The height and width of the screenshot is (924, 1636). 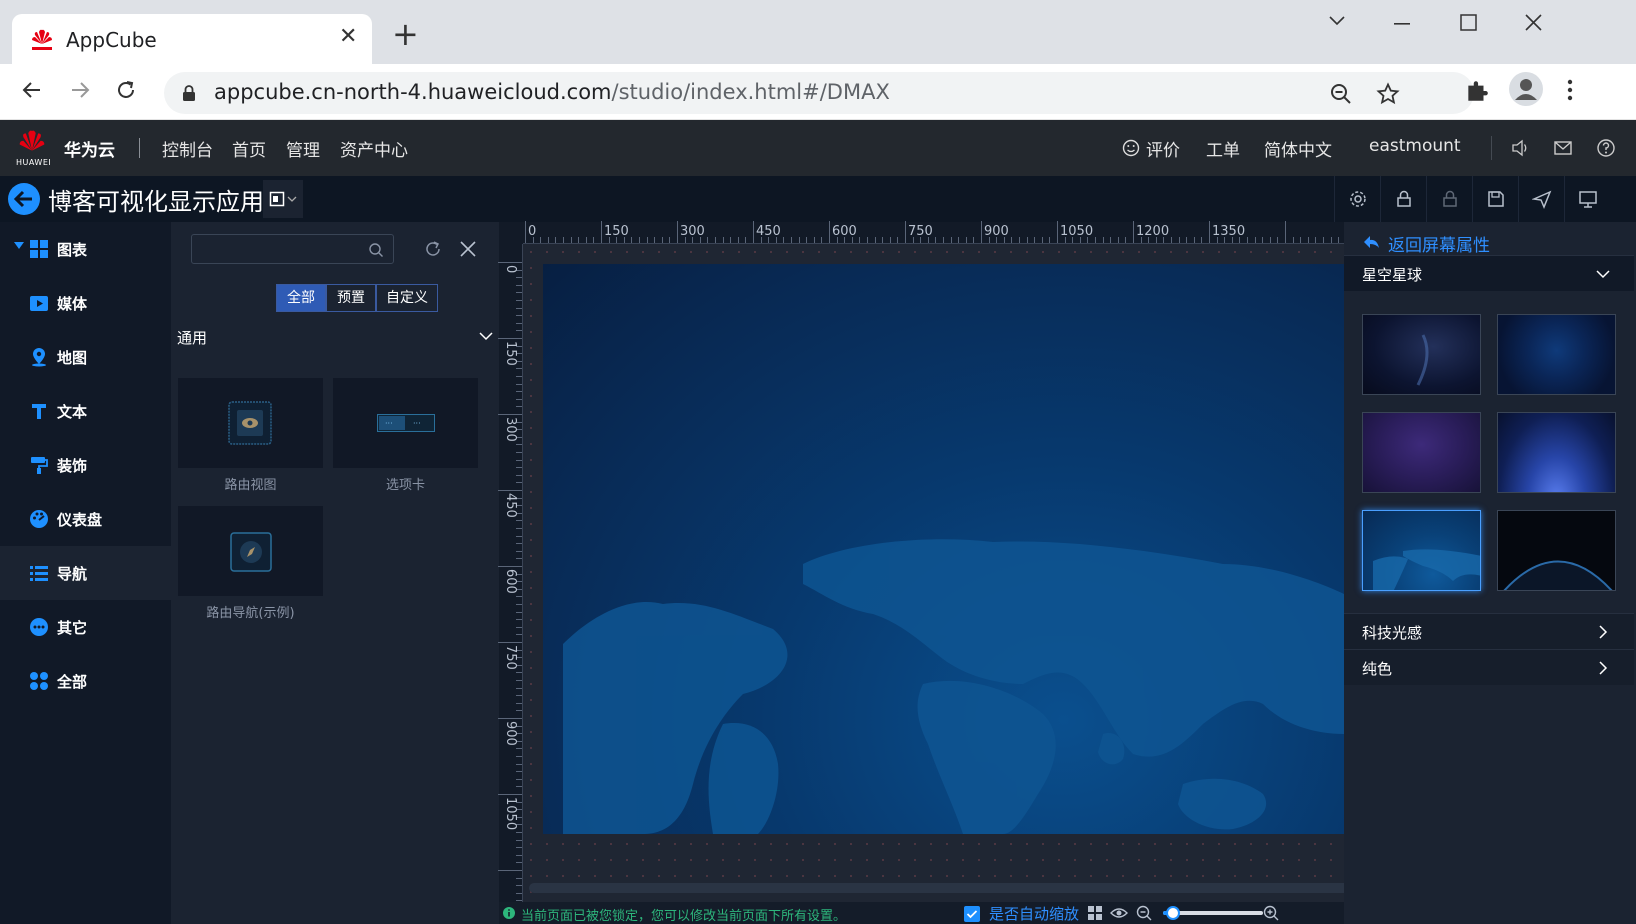 What do you see at coordinates (72, 574) in the screenshot?
I see `nav-item-label: 导航` at bounding box center [72, 574].